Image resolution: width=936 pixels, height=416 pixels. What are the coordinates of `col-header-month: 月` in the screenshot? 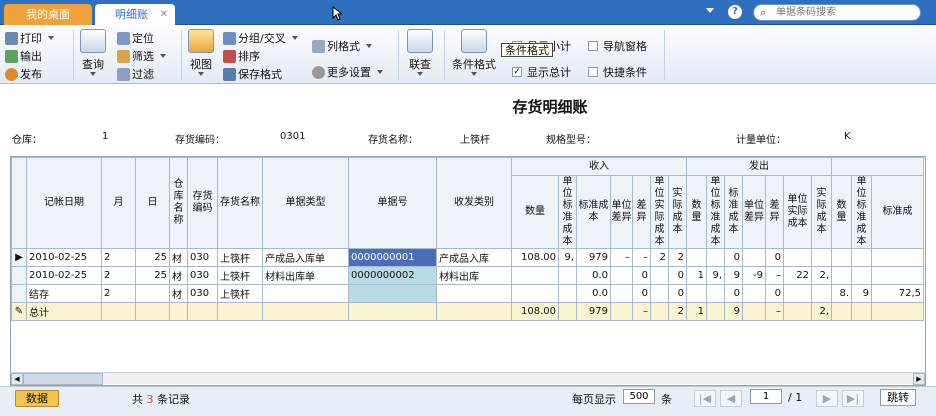 It's located at (118, 203).